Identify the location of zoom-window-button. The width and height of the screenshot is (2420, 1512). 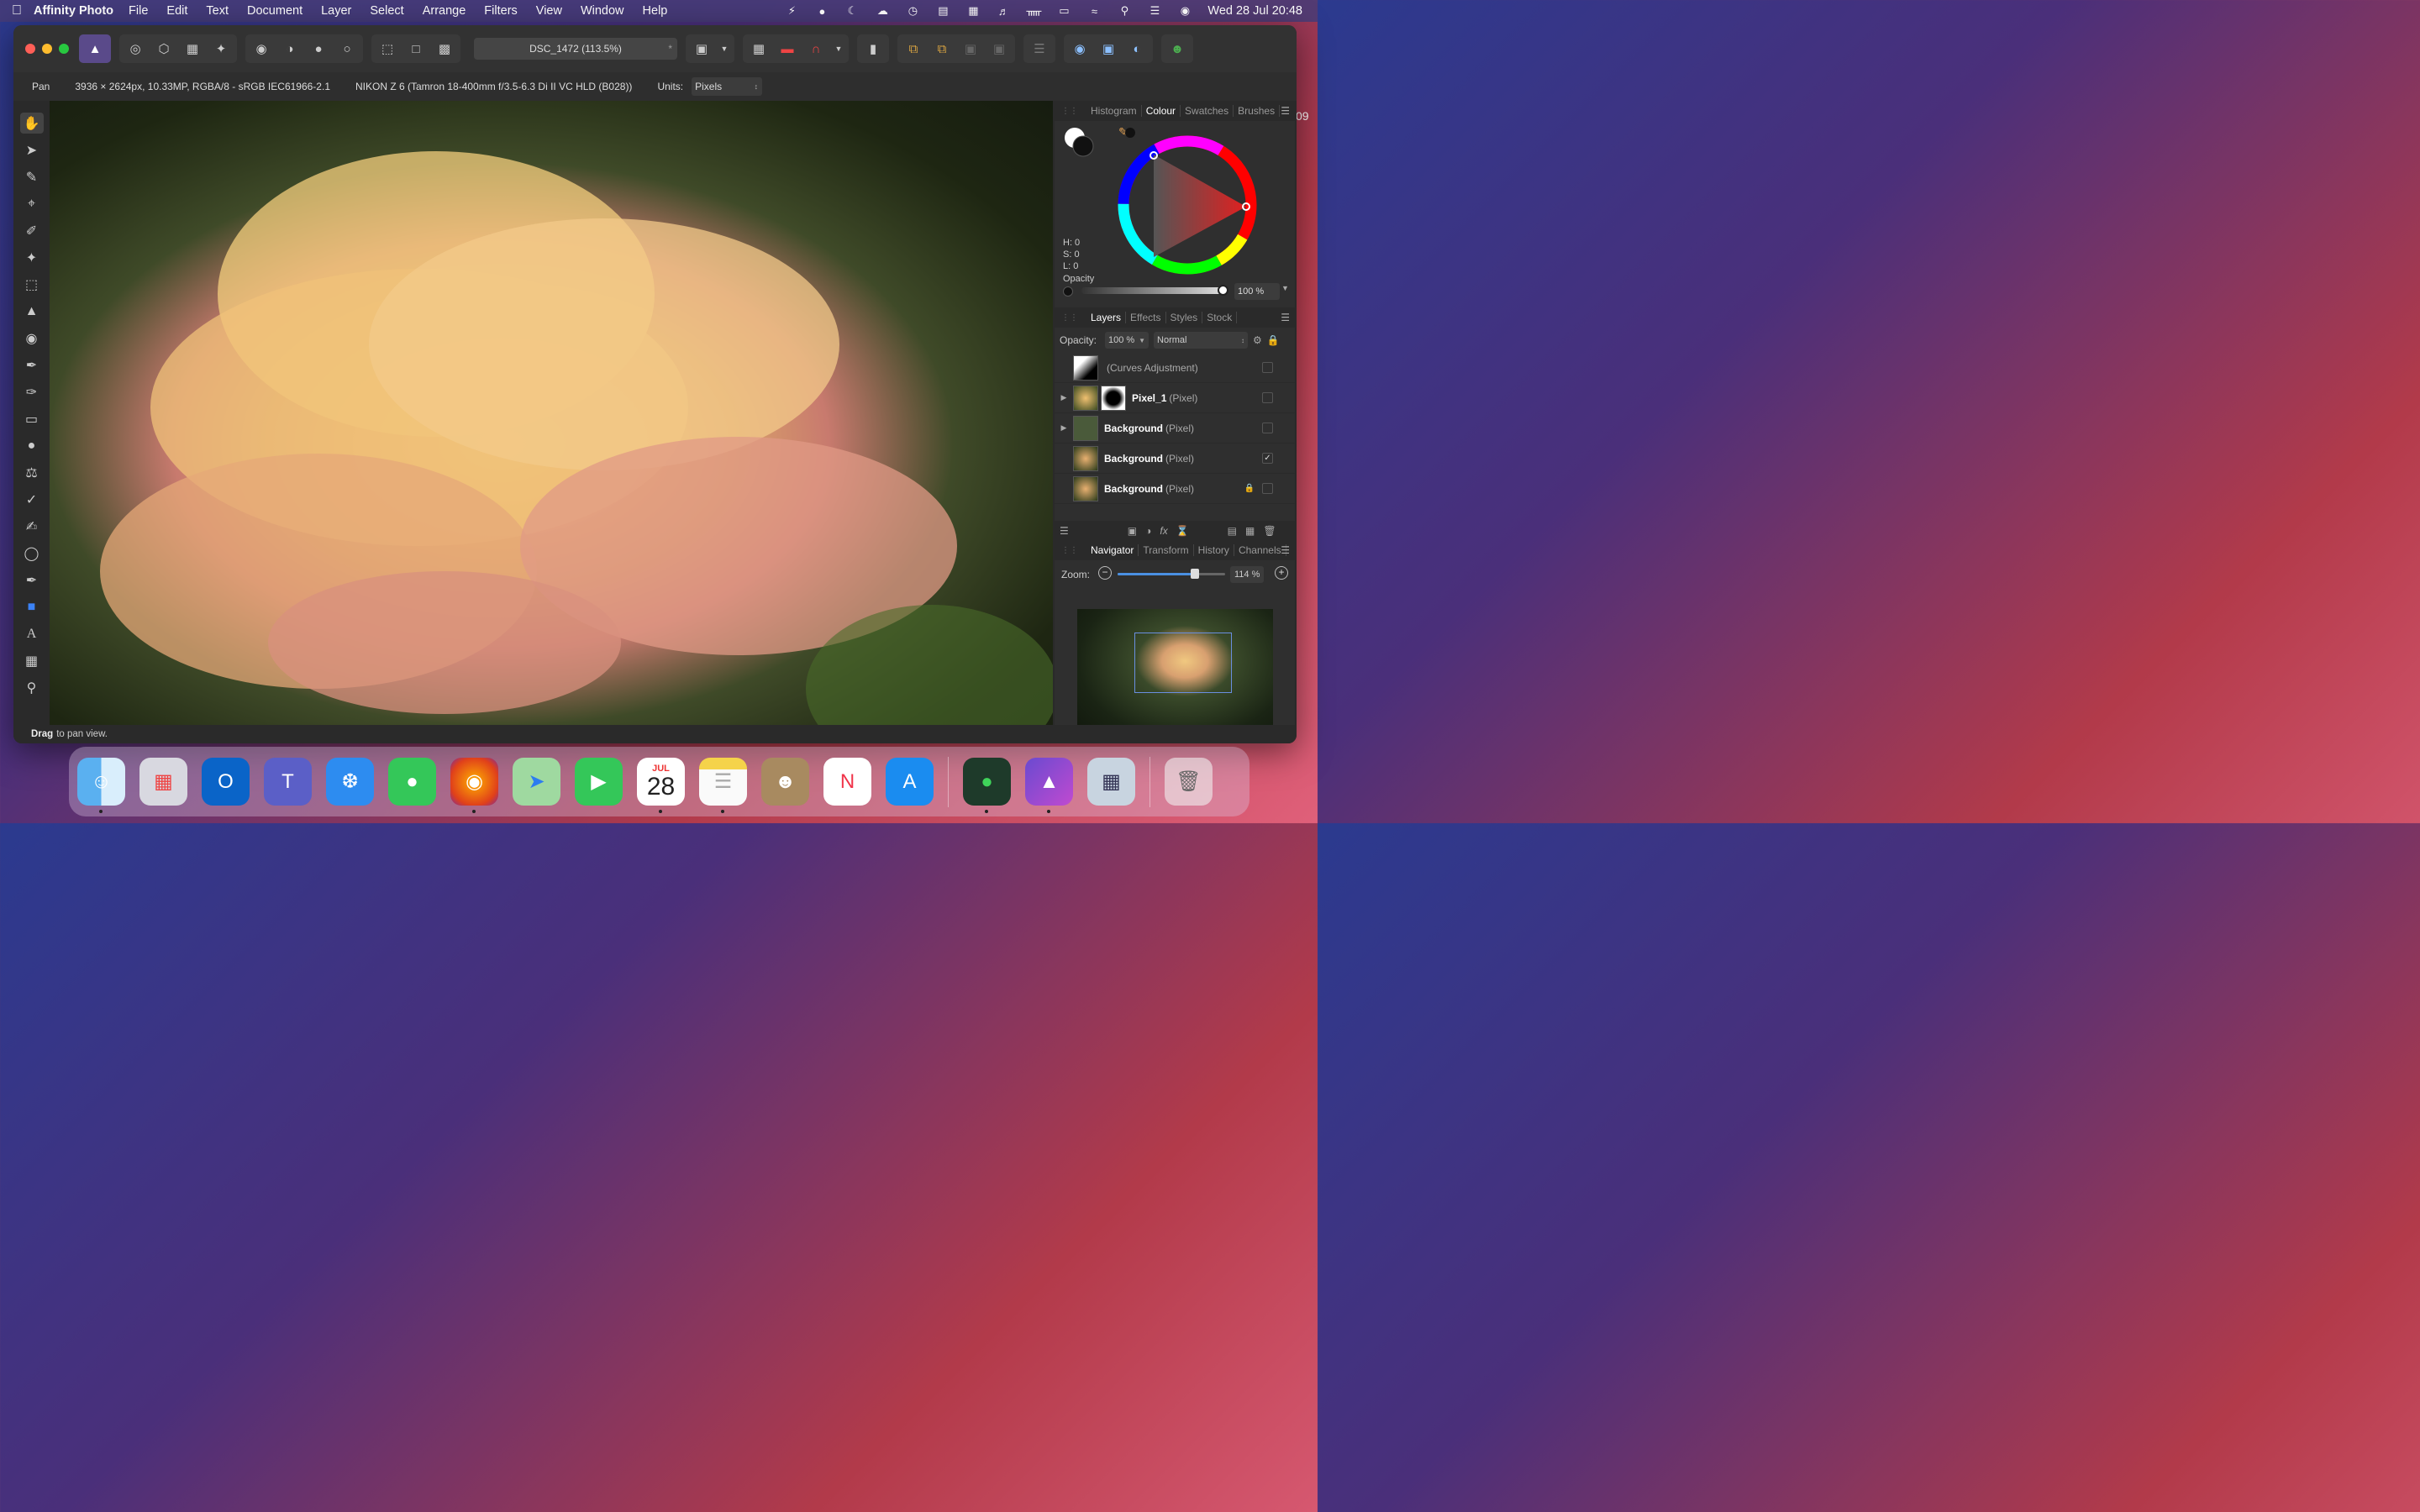
(64, 49).